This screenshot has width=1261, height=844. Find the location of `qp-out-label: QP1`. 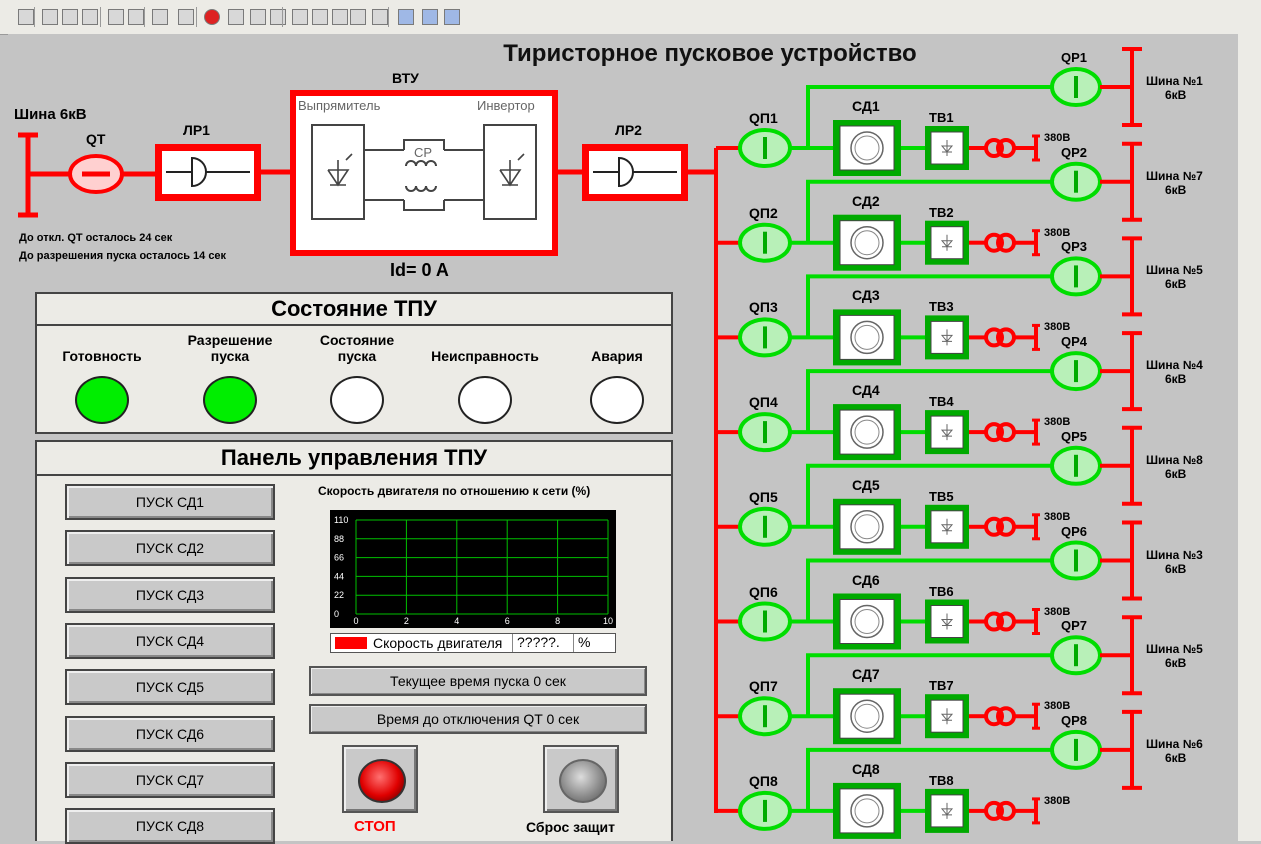

qp-out-label: QP1 is located at coordinates (1074, 57).